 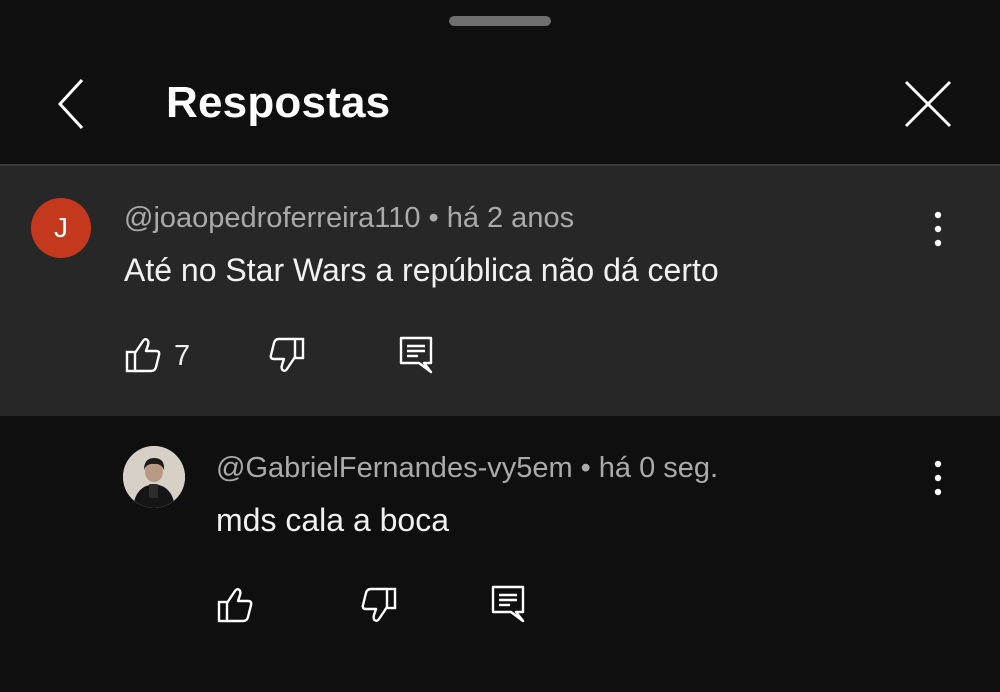 I want to click on comment-time: há 0 seg., so click(x=658, y=468).